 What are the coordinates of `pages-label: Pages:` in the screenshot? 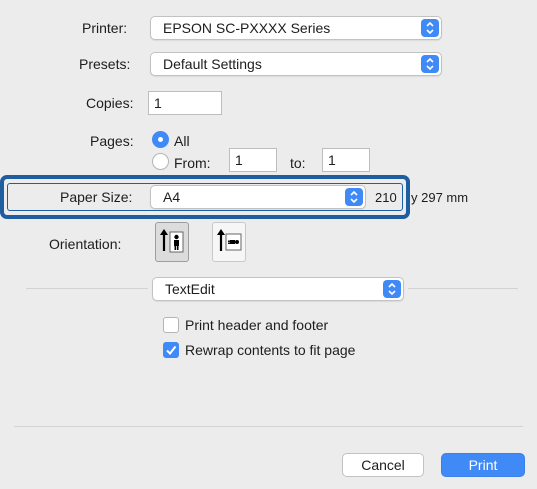 It's located at (112, 141).